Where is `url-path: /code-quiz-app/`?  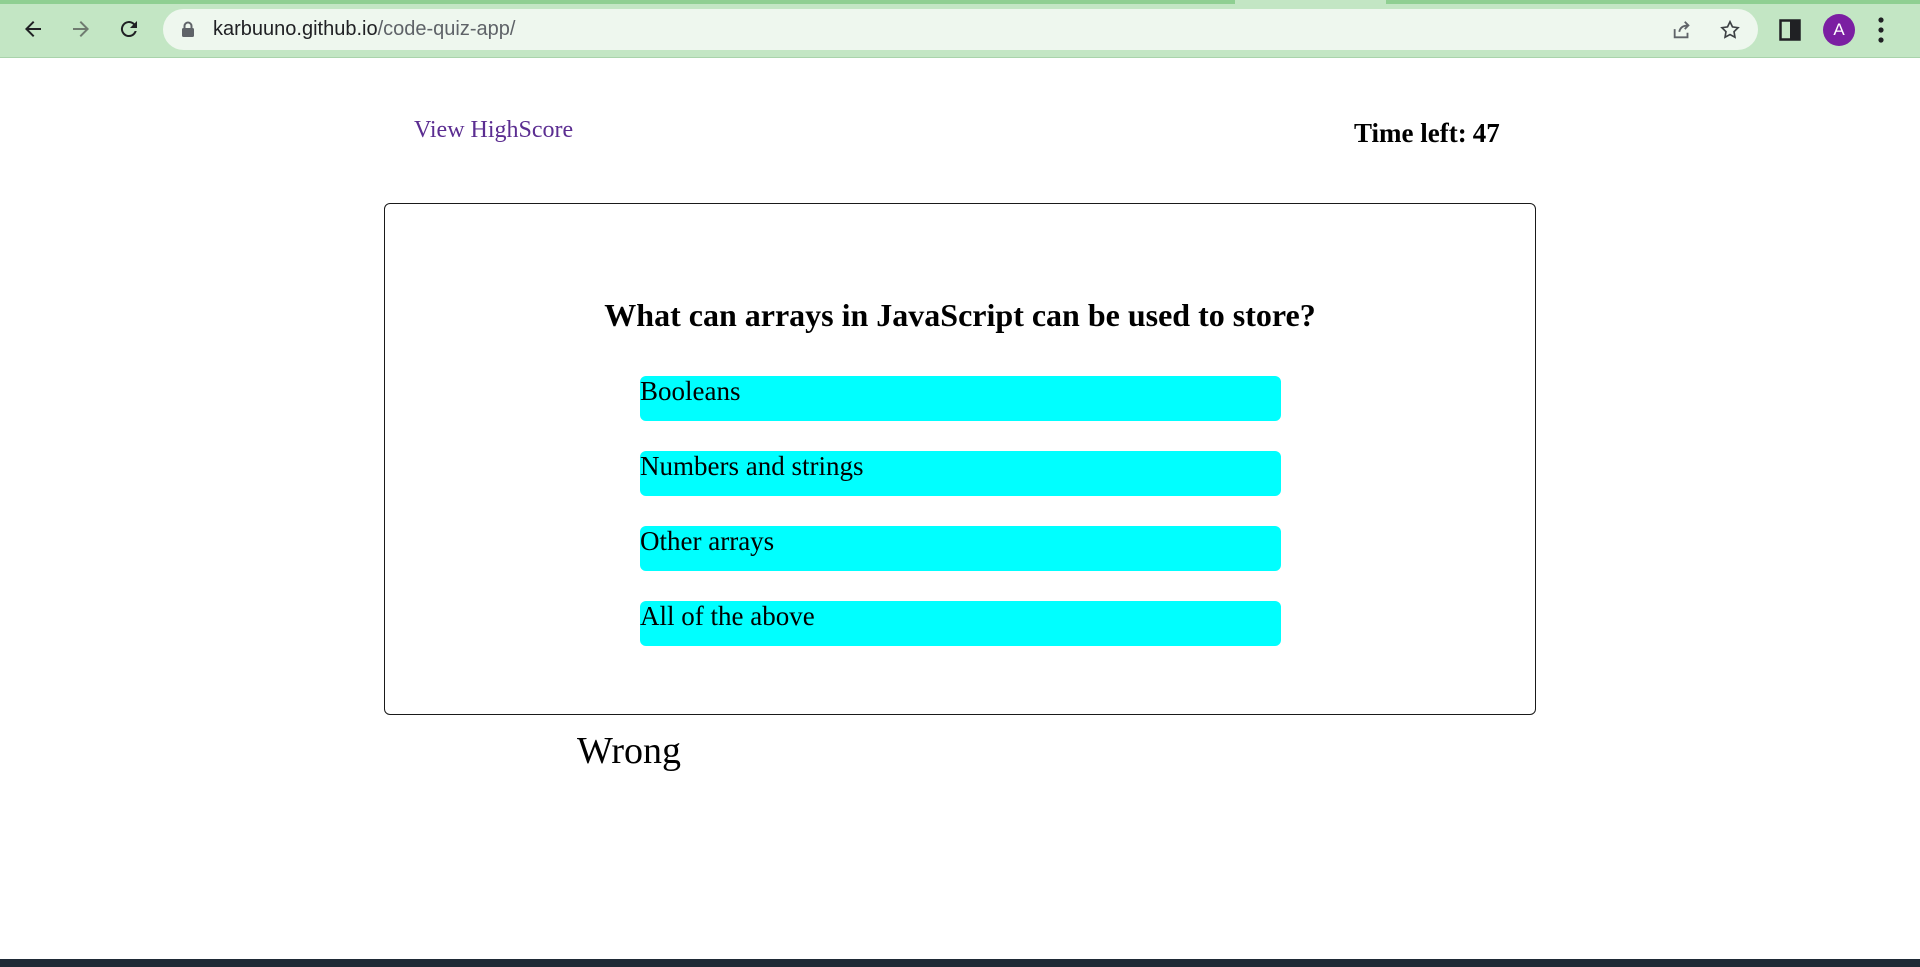 url-path: /code-quiz-app/ is located at coordinates (446, 29).